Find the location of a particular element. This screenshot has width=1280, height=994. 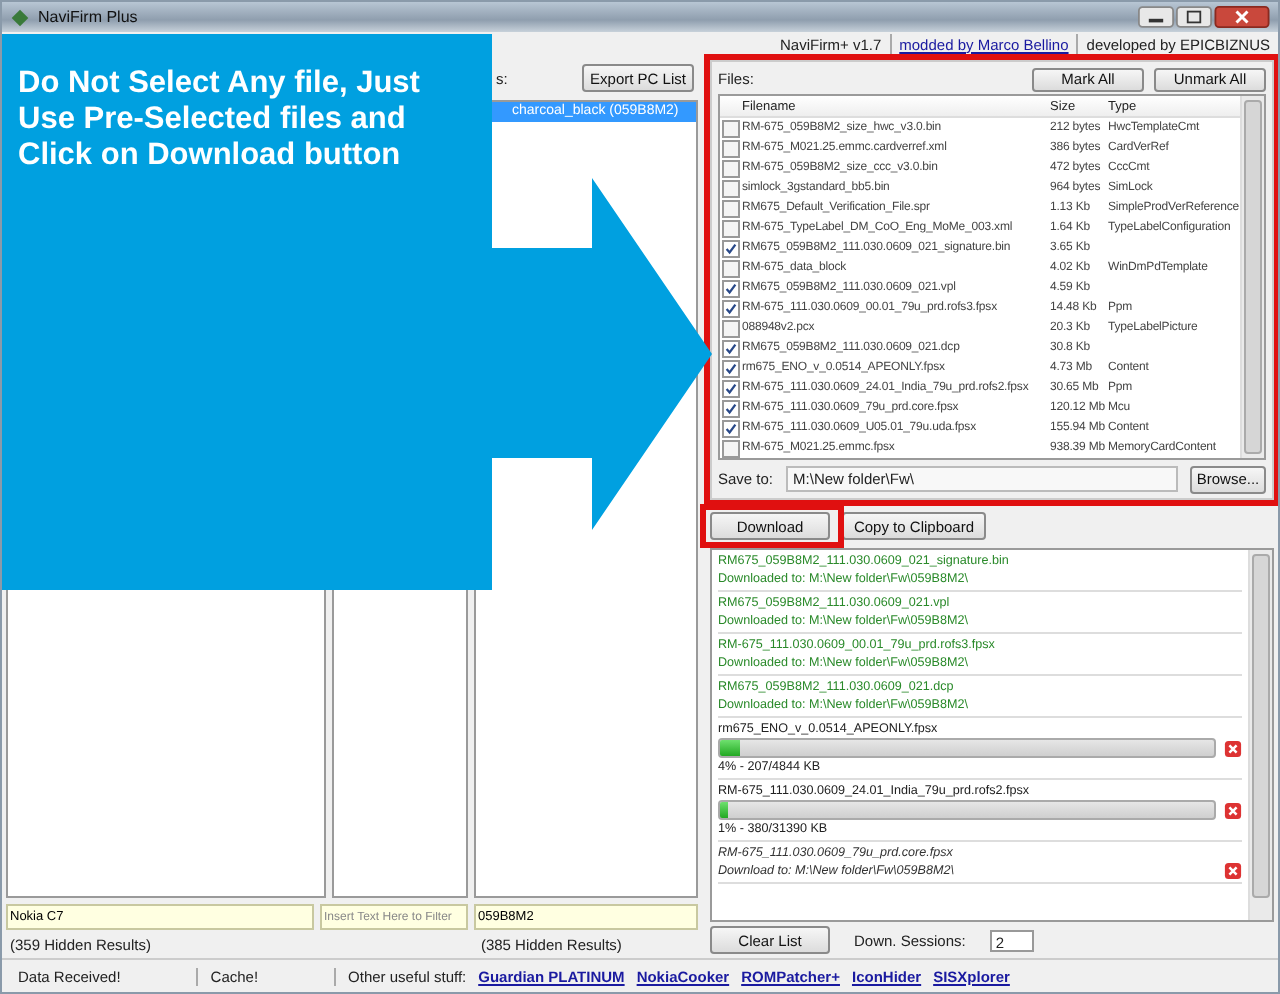

maximize-icon is located at coordinates (1194, 17).